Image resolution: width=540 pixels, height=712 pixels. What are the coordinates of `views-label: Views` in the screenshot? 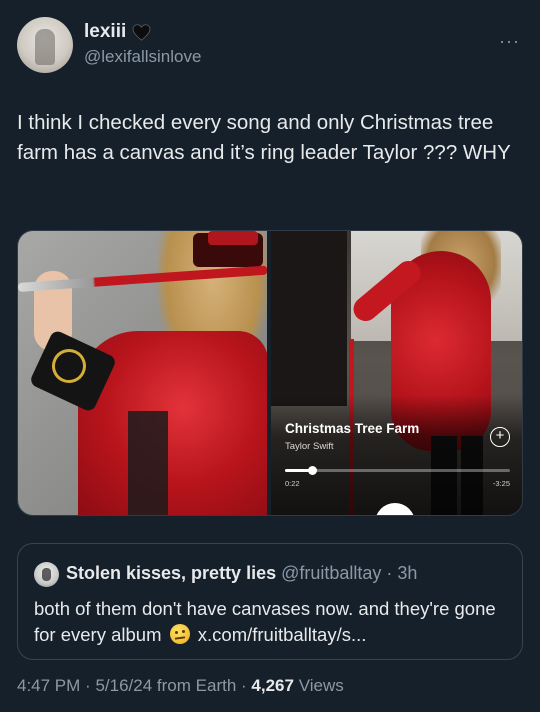 It's located at (321, 685).